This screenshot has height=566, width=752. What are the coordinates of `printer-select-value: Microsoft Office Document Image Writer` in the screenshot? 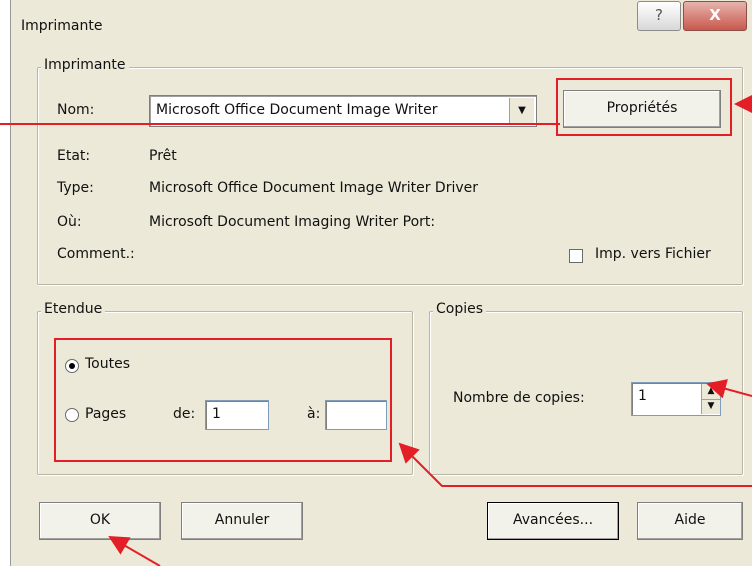 It's located at (297, 110).